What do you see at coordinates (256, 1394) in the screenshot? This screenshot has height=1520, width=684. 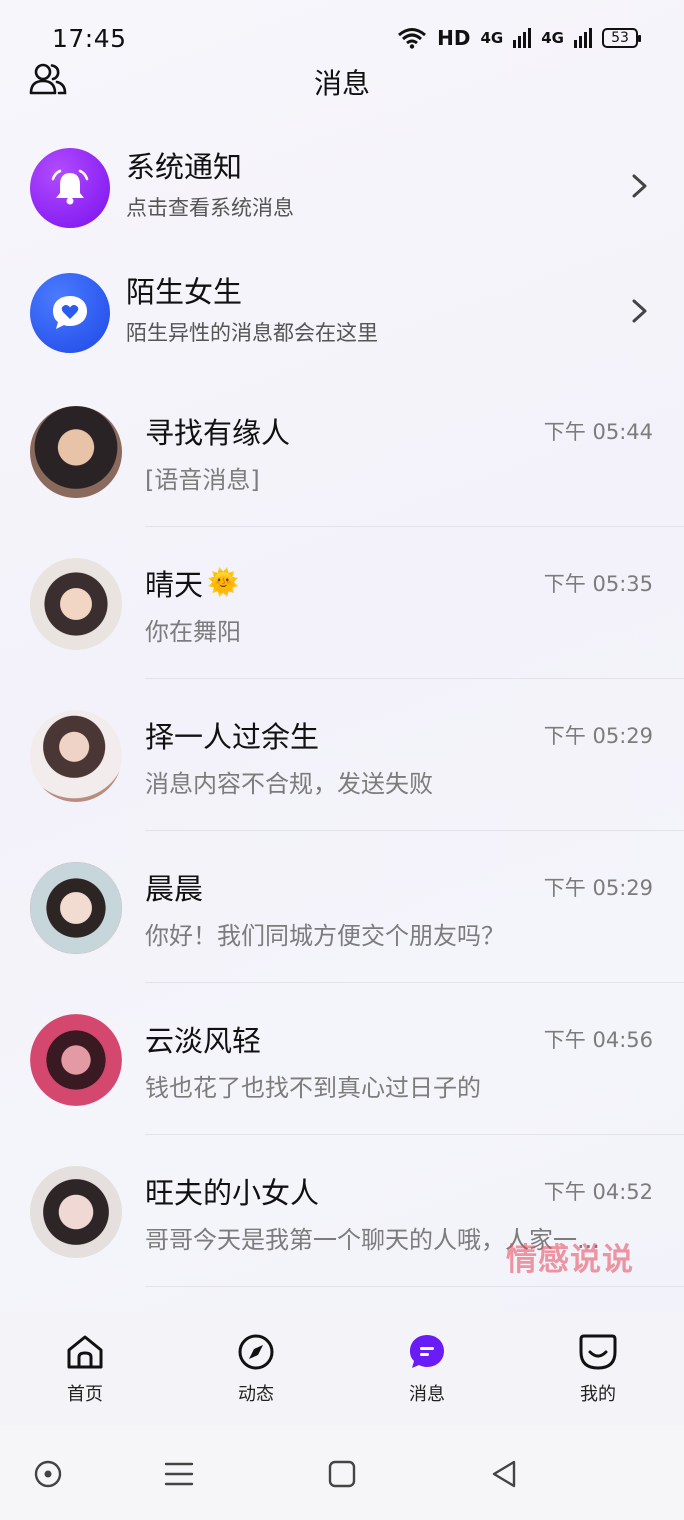 I see `tab-feed-label: 动态` at bounding box center [256, 1394].